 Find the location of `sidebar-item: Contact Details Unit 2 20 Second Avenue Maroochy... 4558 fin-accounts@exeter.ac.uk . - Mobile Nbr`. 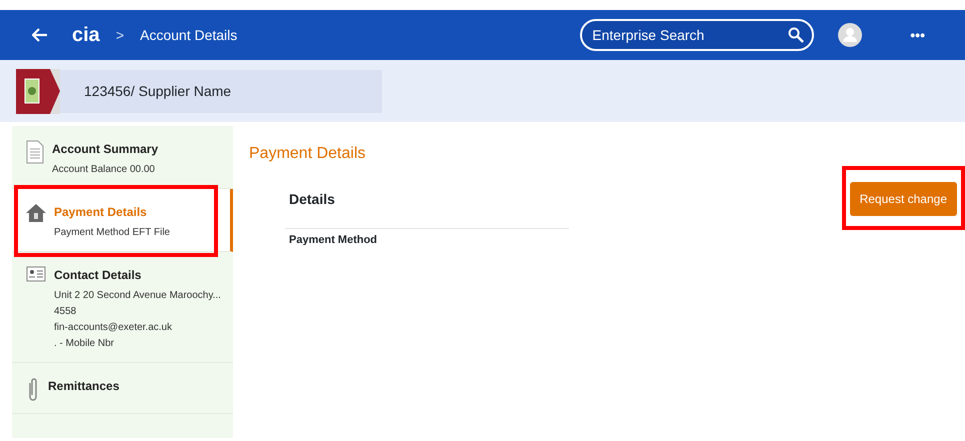

sidebar-item: Contact Details Unit 2 20 Second Avenue Maroochy... 4558 fin-accounts@exeter.ac.uk . - Mobile Nbr is located at coordinates (122, 307).